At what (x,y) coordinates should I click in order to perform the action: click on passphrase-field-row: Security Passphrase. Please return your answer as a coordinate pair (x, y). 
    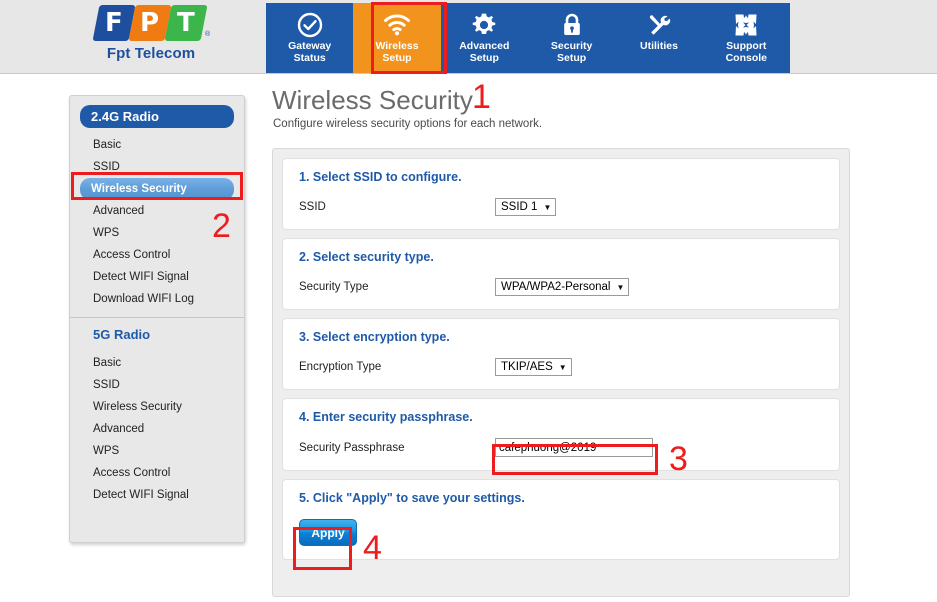
    Looking at the image, I should click on (561, 447).